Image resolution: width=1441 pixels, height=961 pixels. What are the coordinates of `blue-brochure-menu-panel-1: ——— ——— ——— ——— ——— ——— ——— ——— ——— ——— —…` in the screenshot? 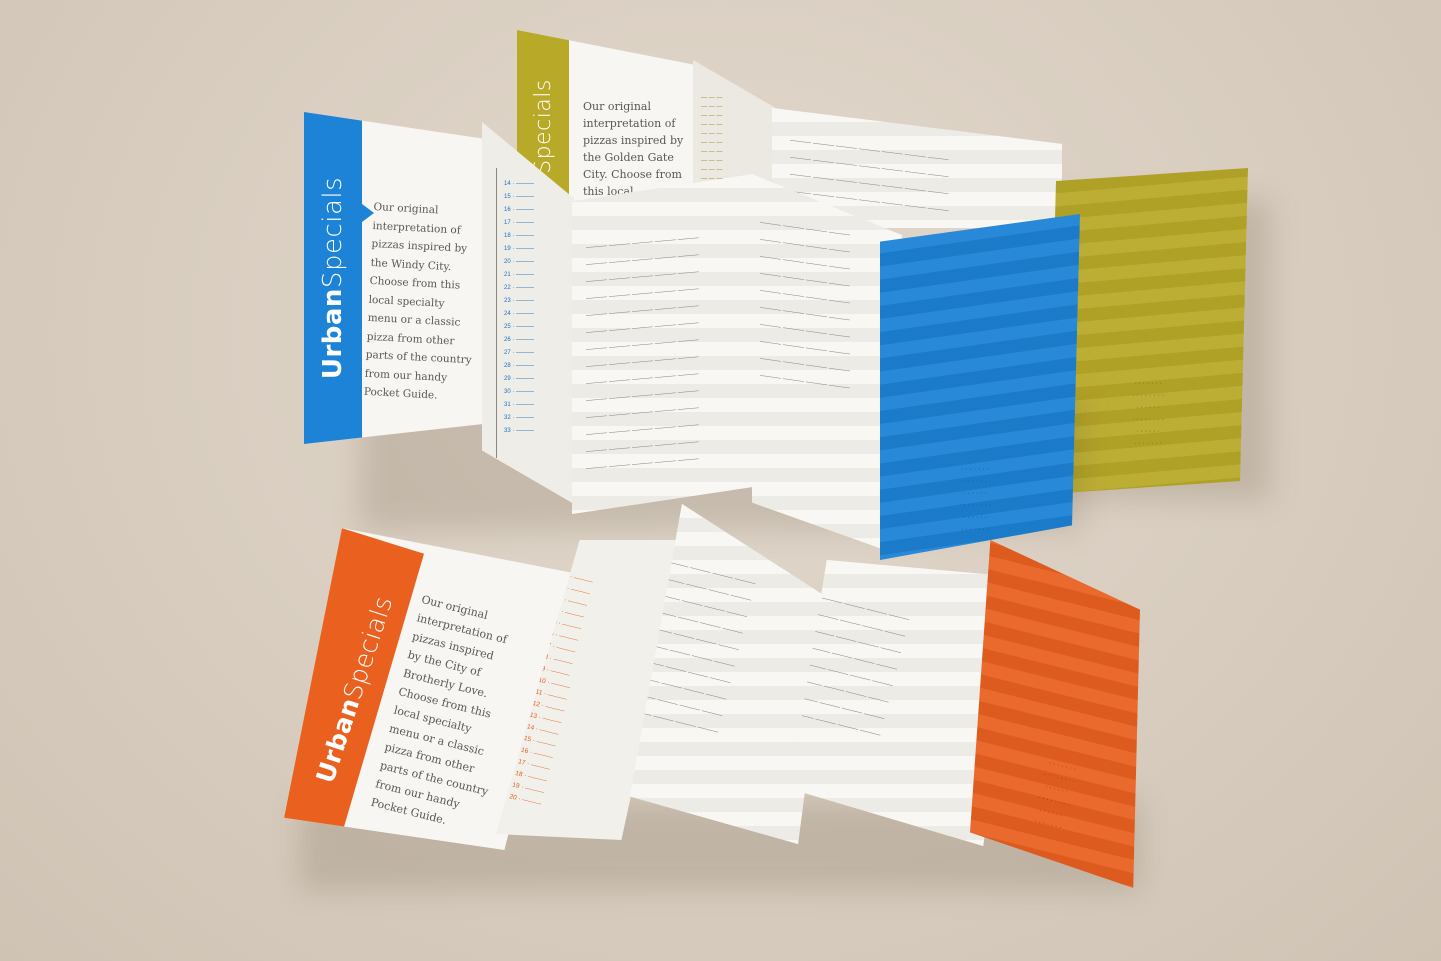 It's located at (663, 344).